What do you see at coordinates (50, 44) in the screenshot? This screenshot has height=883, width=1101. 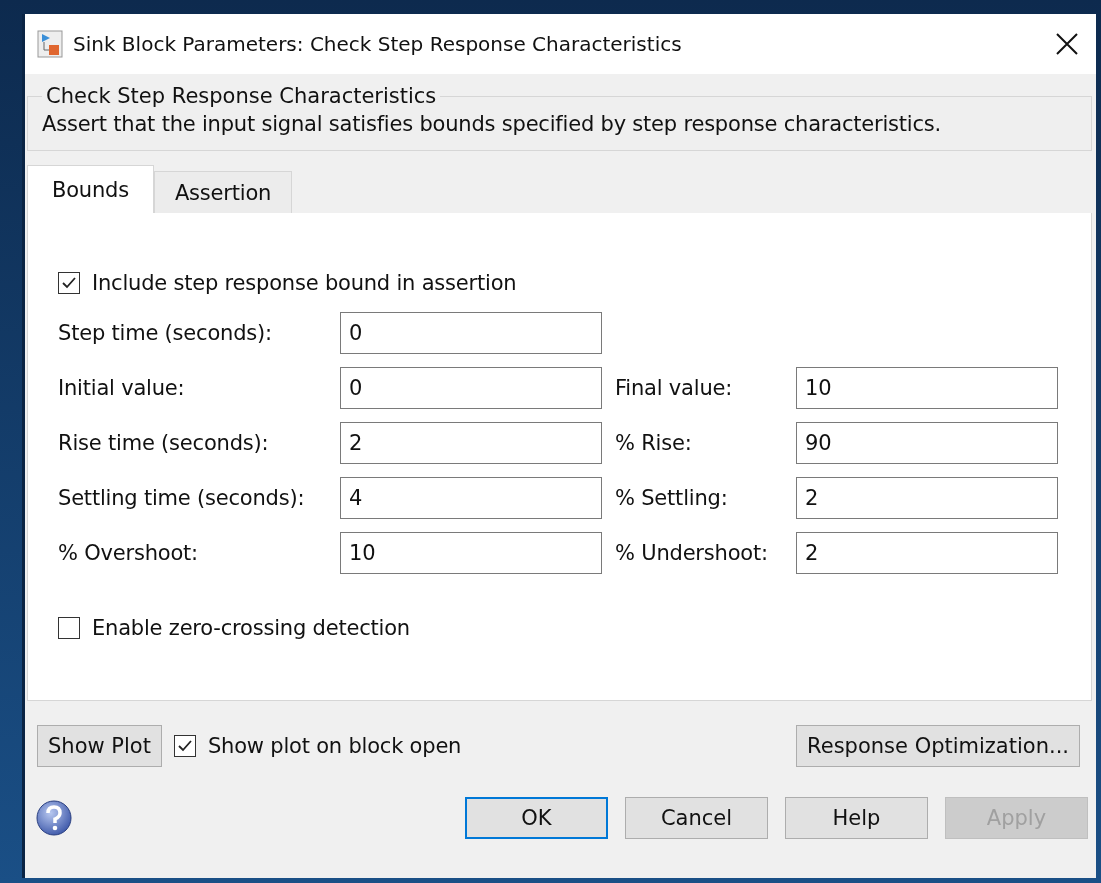 I see `block-icon` at bounding box center [50, 44].